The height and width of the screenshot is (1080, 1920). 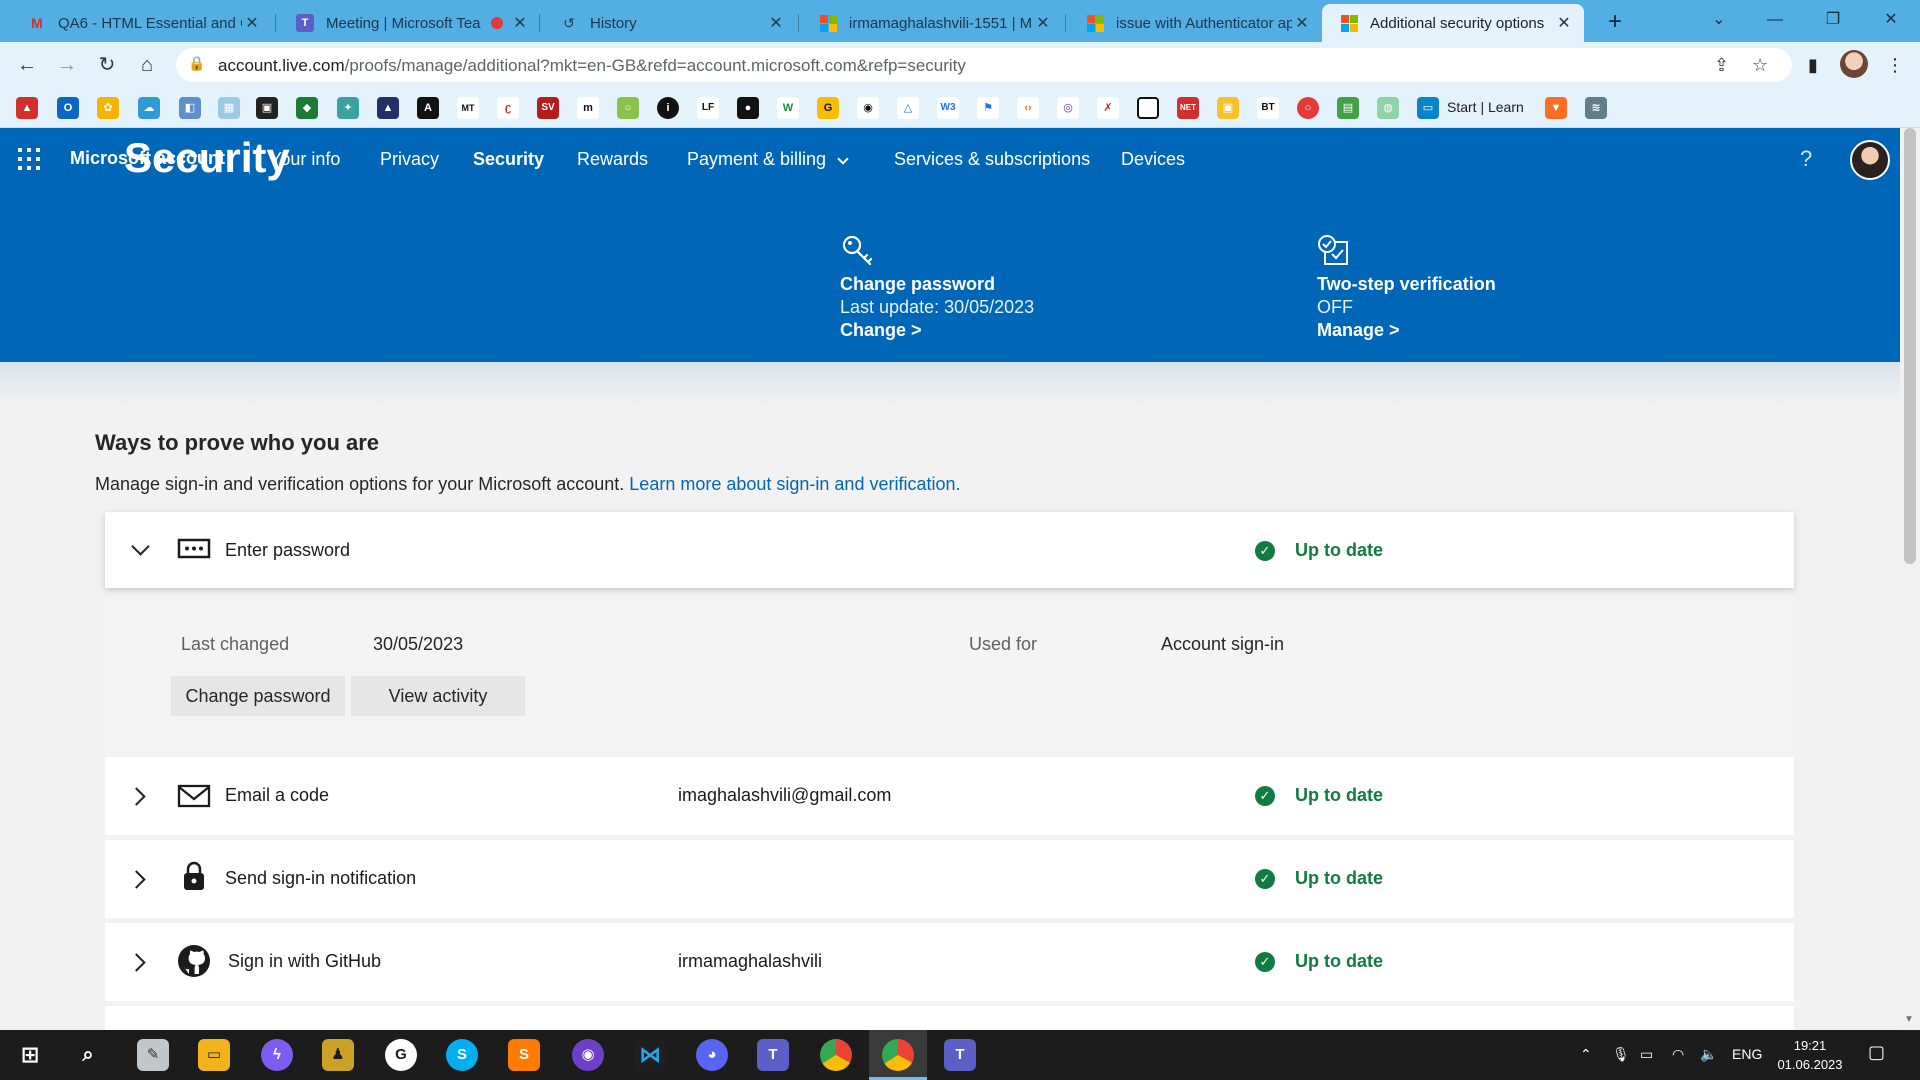 I want to click on view-activity-button: View activity, so click(x=438, y=696).